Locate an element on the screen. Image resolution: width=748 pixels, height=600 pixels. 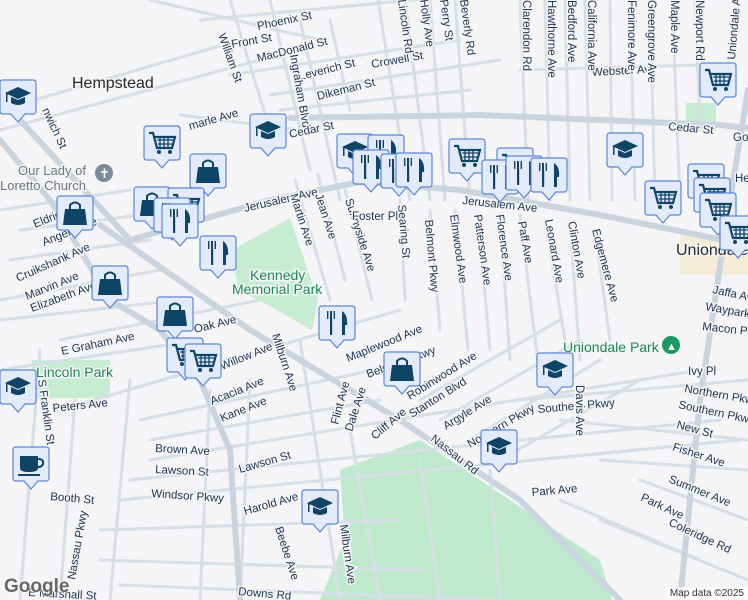
street-label: Willow Ave is located at coordinates (247, 357).